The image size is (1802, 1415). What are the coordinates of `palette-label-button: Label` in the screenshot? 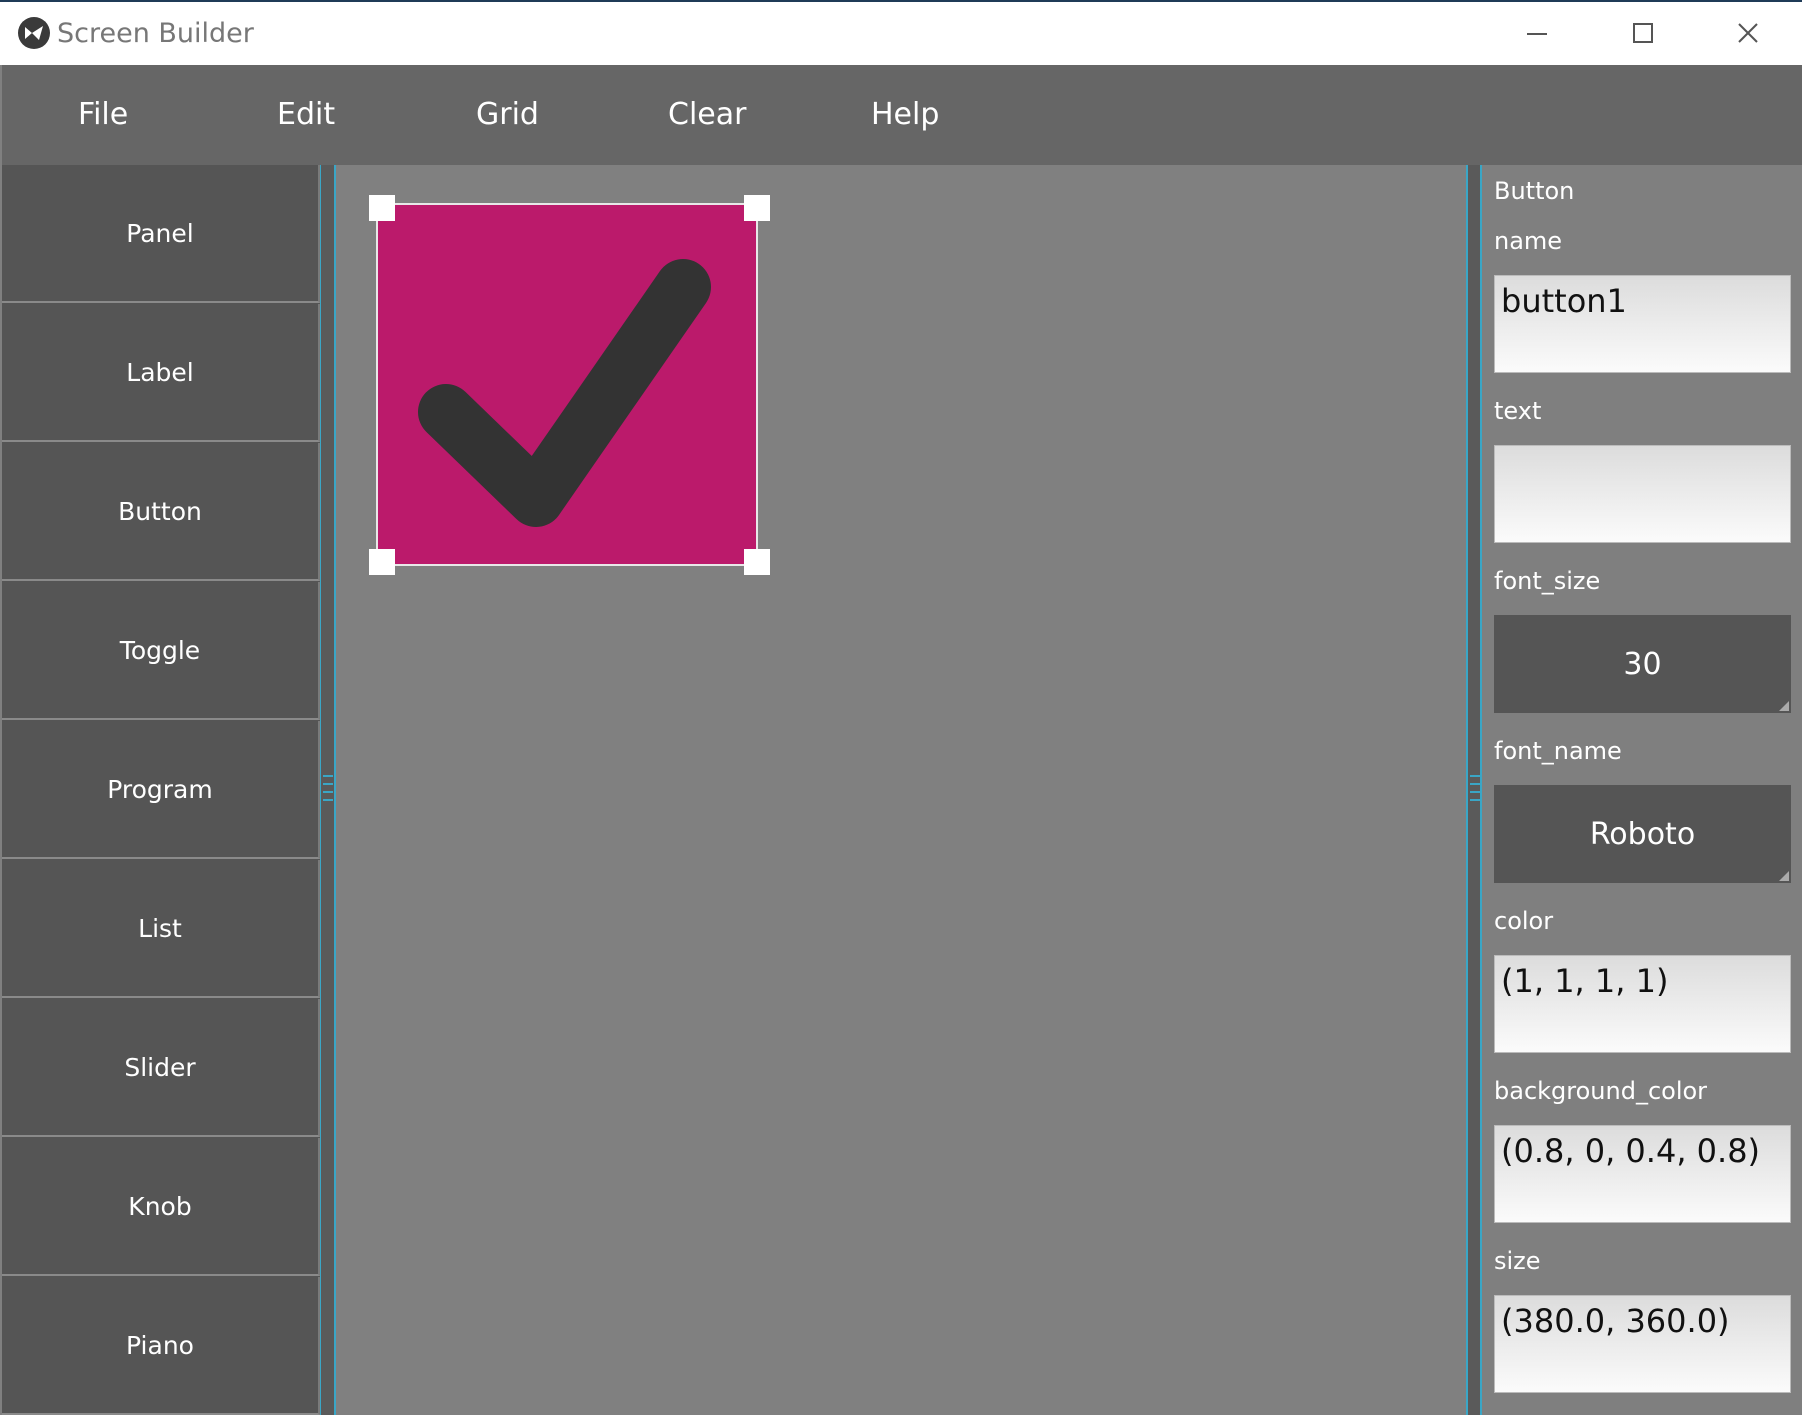 It's located at (161, 373).